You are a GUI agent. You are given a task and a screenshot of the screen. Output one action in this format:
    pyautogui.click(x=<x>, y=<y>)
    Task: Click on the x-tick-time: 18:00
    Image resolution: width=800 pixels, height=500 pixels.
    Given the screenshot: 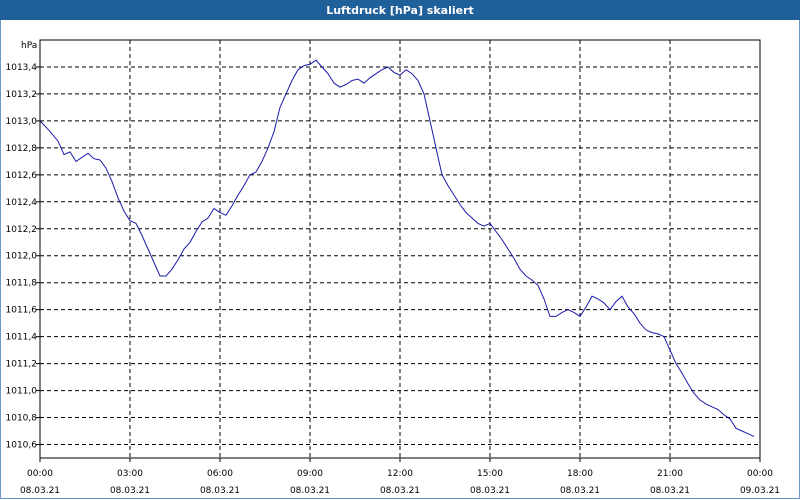 What is the action you would take?
    pyautogui.click(x=580, y=474)
    